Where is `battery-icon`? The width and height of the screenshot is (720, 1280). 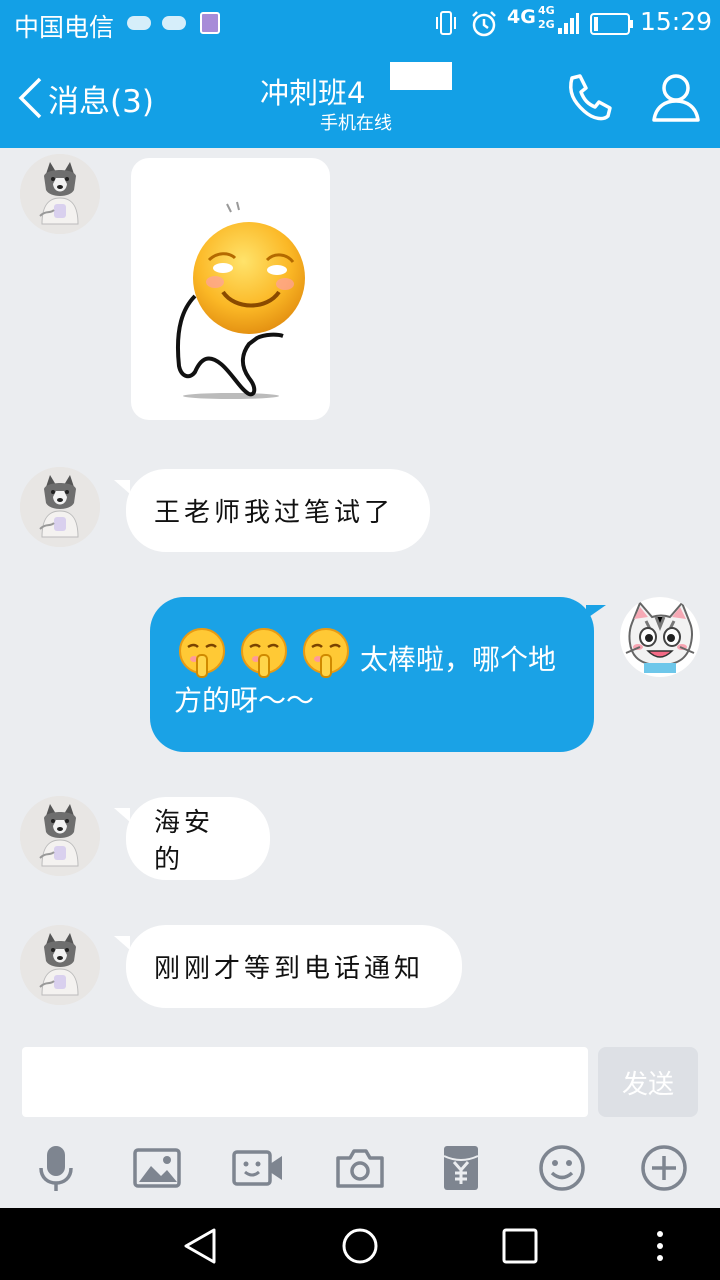 battery-icon is located at coordinates (611, 24).